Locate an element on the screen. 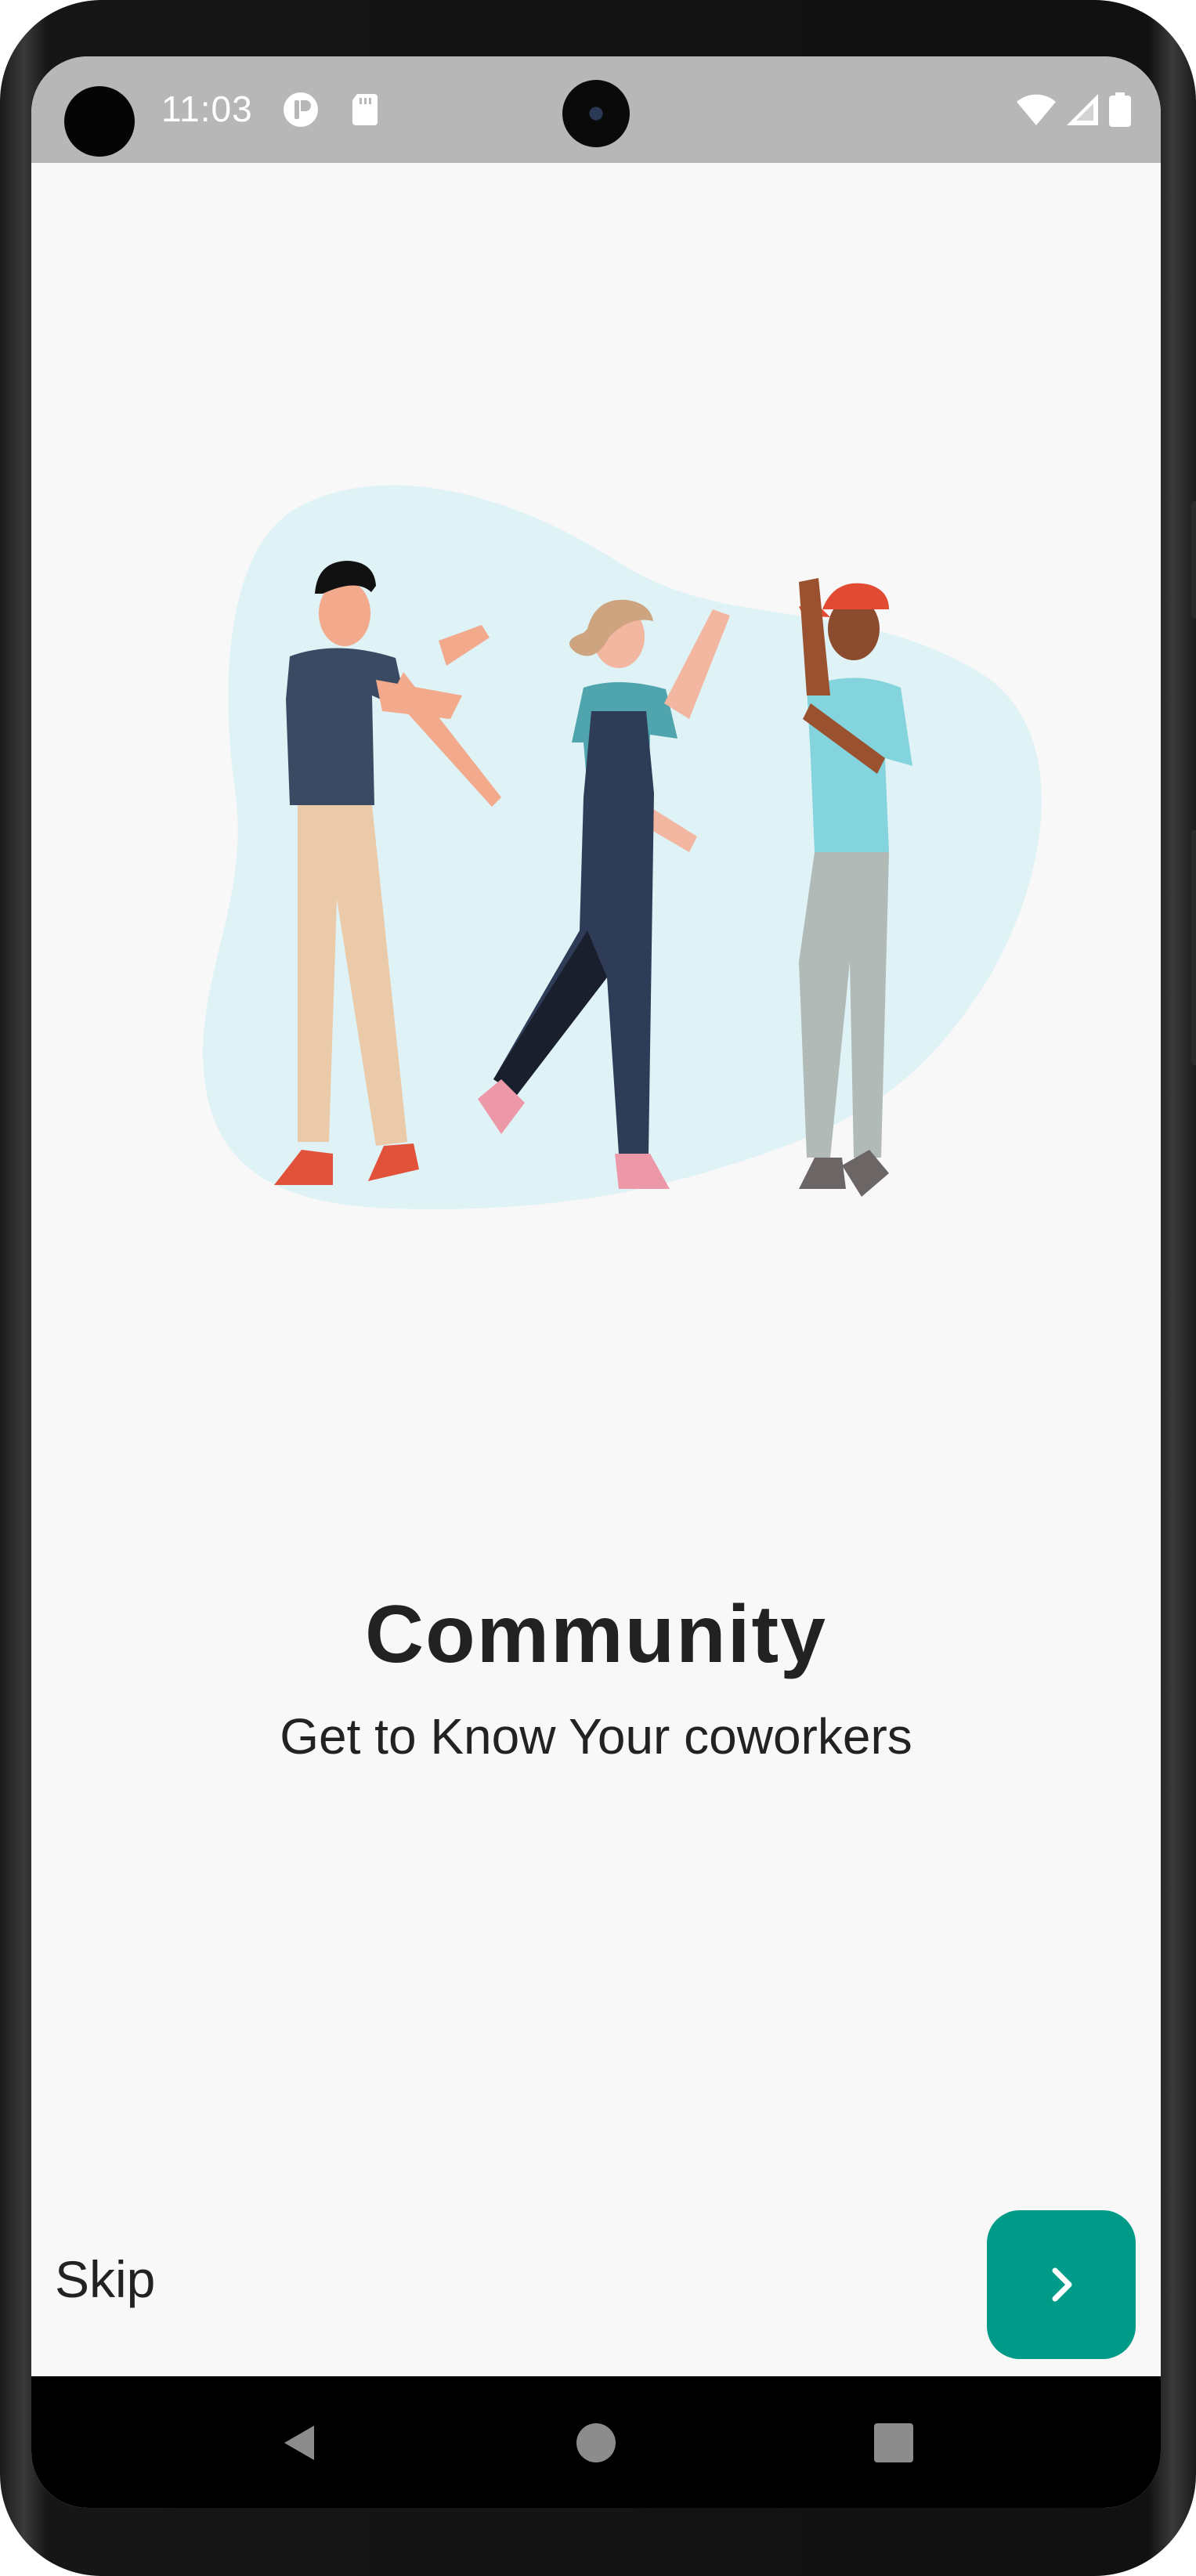  chevron-right-icon is located at coordinates (1062, 2284).